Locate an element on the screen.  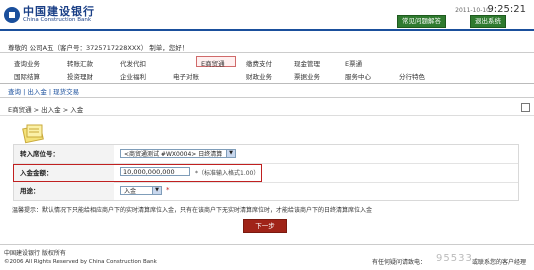
menu-item-finance: 财政业务 is located at coordinates (259, 76).